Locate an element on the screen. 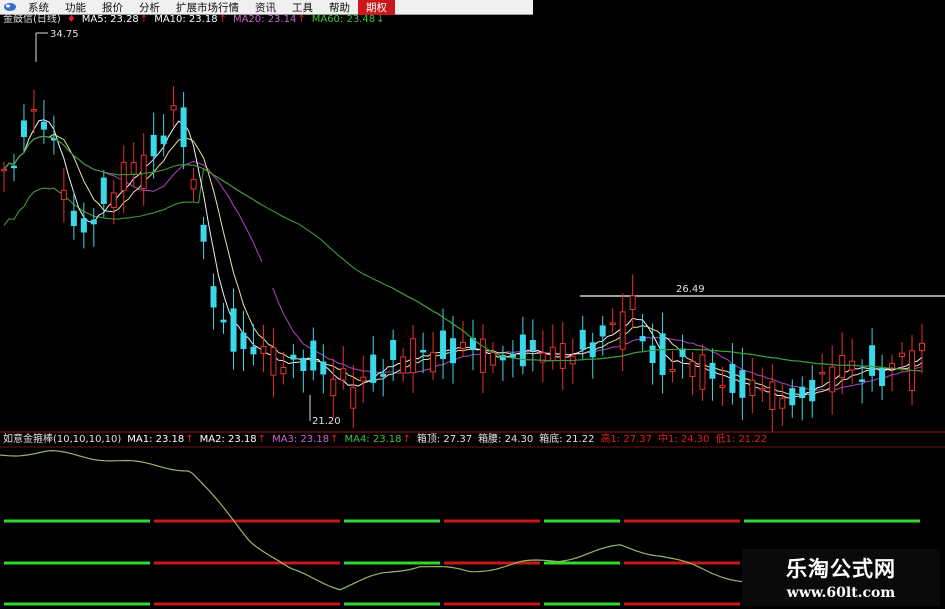 This screenshot has width=945, height=609. arrow-down-icon: ↓ is located at coordinates (380, 19).